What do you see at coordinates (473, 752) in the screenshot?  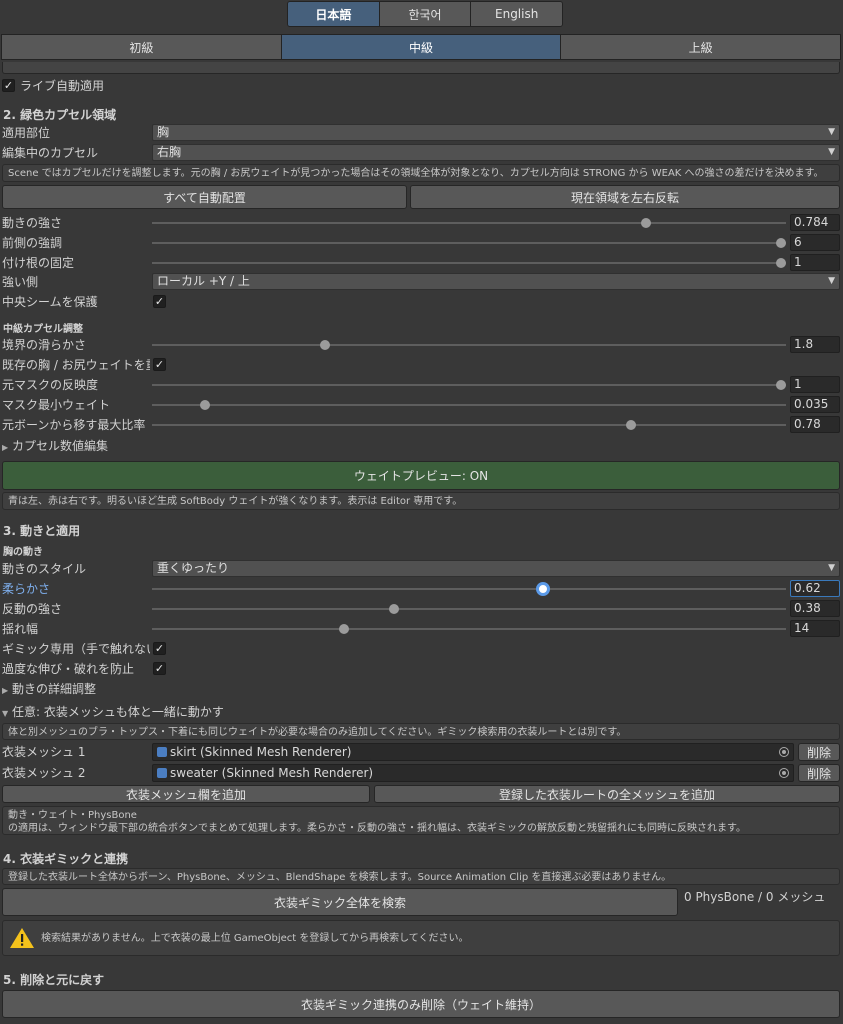 I see `mesh-1-field: skirt (Skinned Mesh Renderer)` at bounding box center [473, 752].